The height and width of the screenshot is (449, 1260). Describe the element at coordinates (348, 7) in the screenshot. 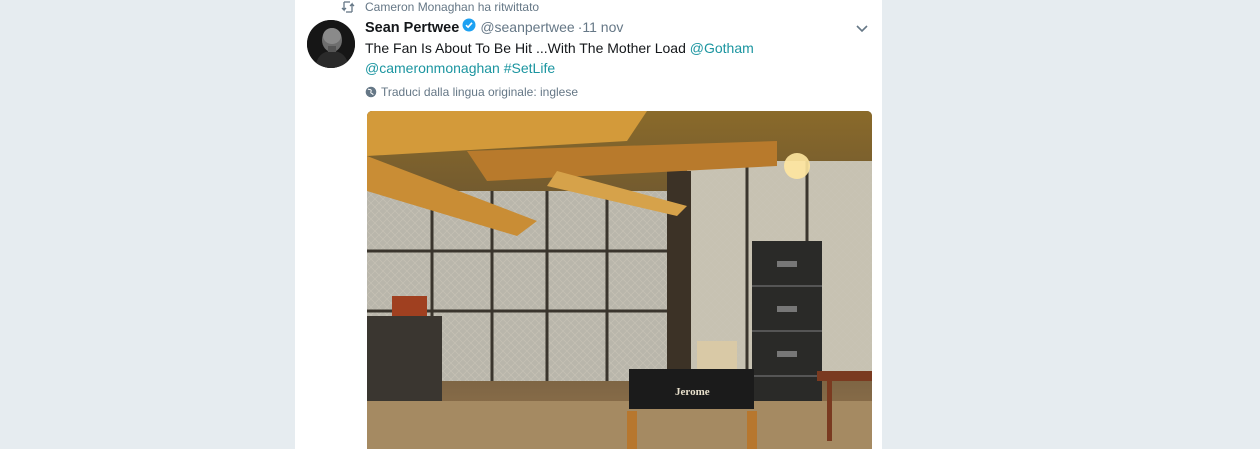

I see `retweet-icon` at that location.